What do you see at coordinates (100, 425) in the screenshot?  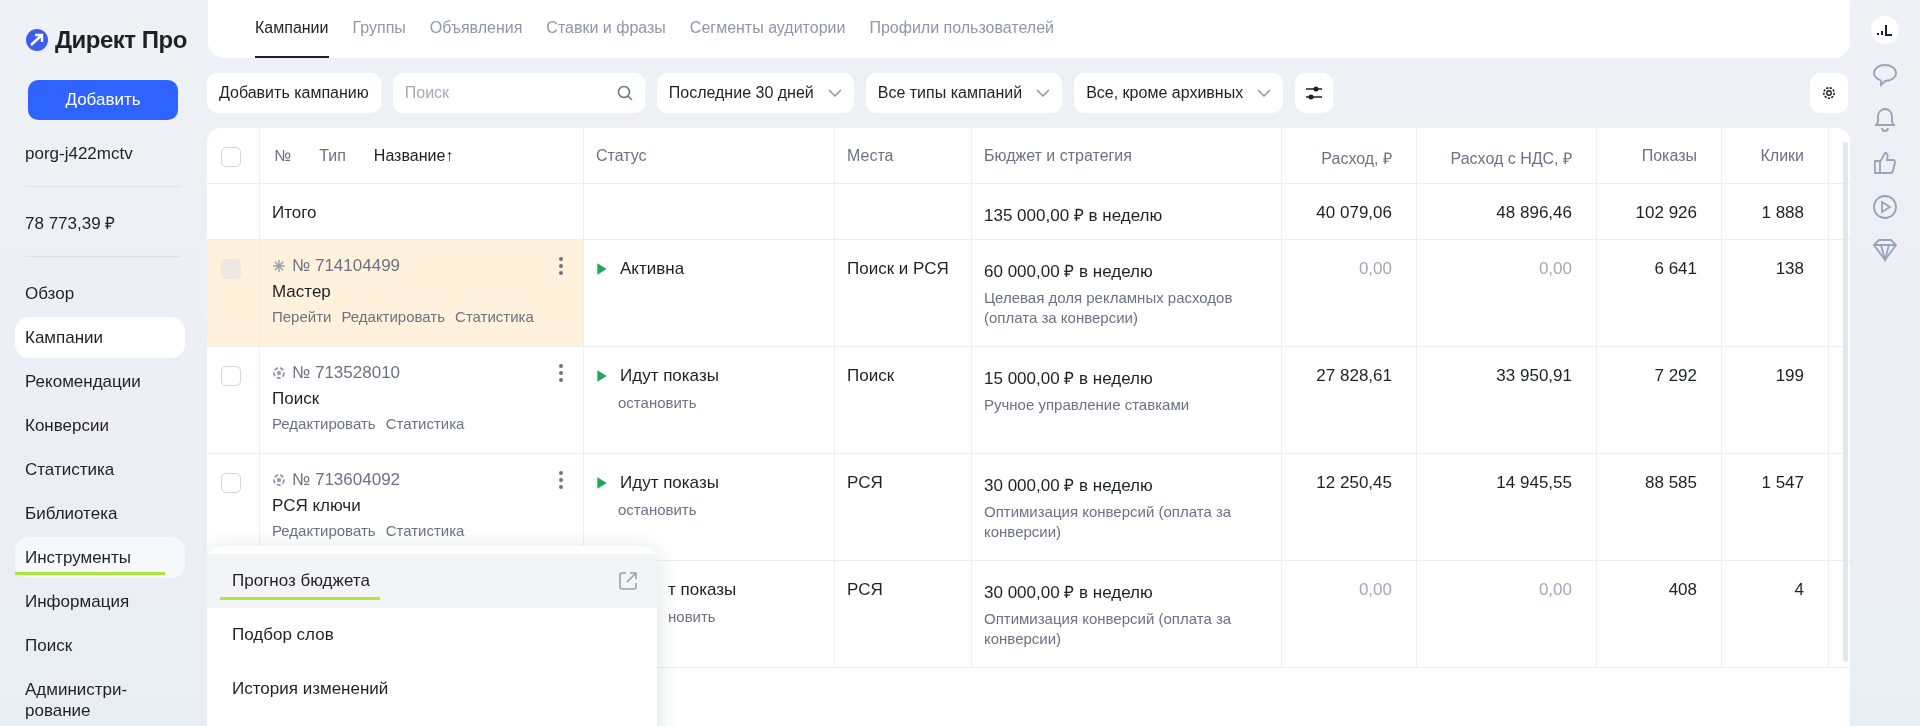 I see `sidebar-item: Конверсии` at bounding box center [100, 425].